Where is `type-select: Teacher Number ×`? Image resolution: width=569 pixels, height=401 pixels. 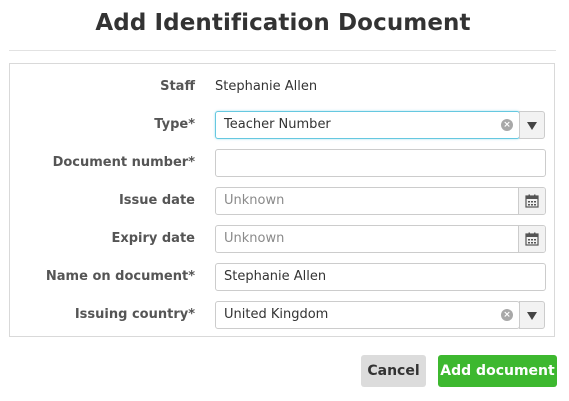
type-select: Teacher Number × is located at coordinates (367, 125).